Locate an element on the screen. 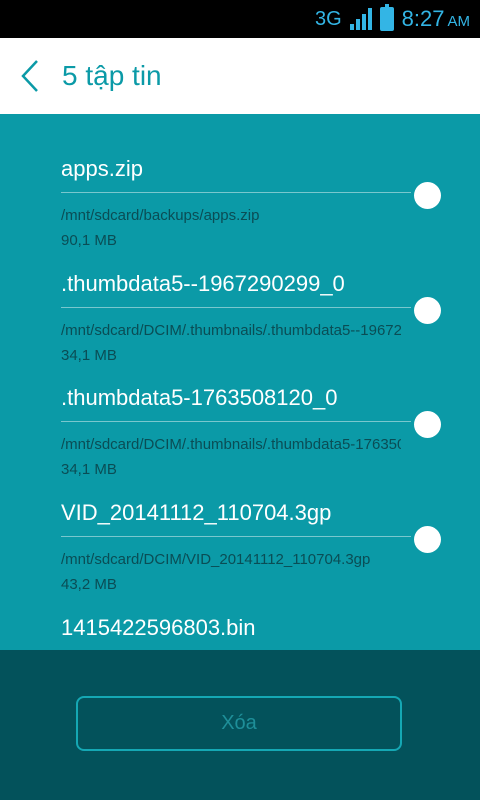 This screenshot has height=800, width=480. clock: 8:27 AM is located at coordinates (436, 19).